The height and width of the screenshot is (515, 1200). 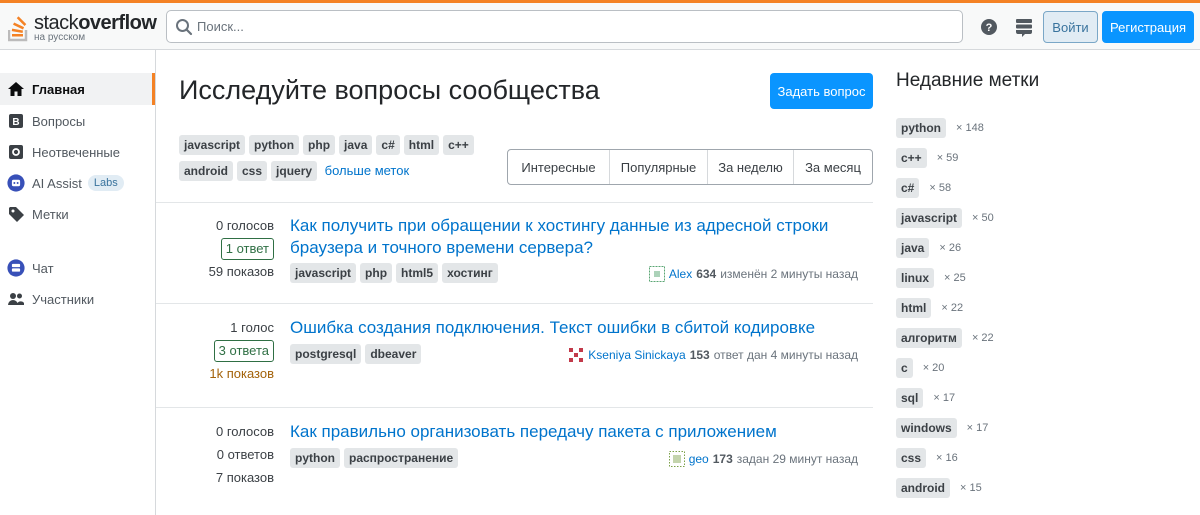 What do you see at coordinates (241, 373) in the screenshot?
I see `view-count: 1k показов` at bounding box center [241, 373].